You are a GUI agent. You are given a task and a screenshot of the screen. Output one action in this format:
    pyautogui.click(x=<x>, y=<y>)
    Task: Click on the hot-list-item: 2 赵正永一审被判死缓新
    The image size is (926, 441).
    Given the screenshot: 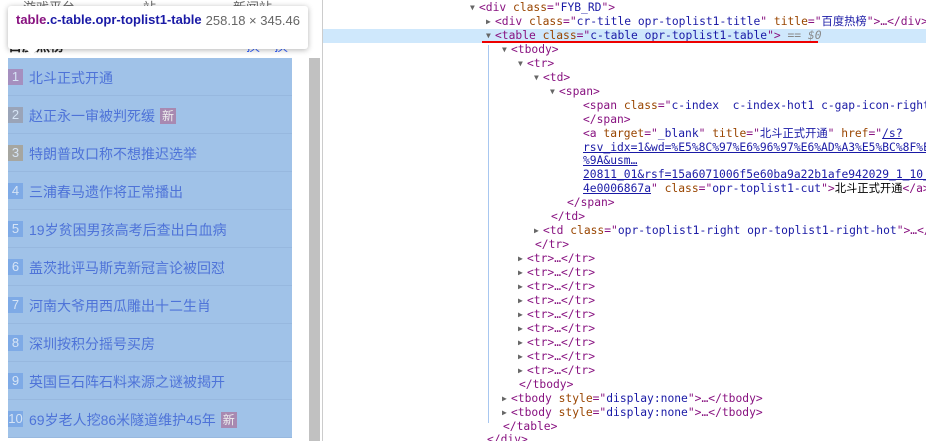 What is the action you would take?
    pyautogui.click(x=150, y=115)
    